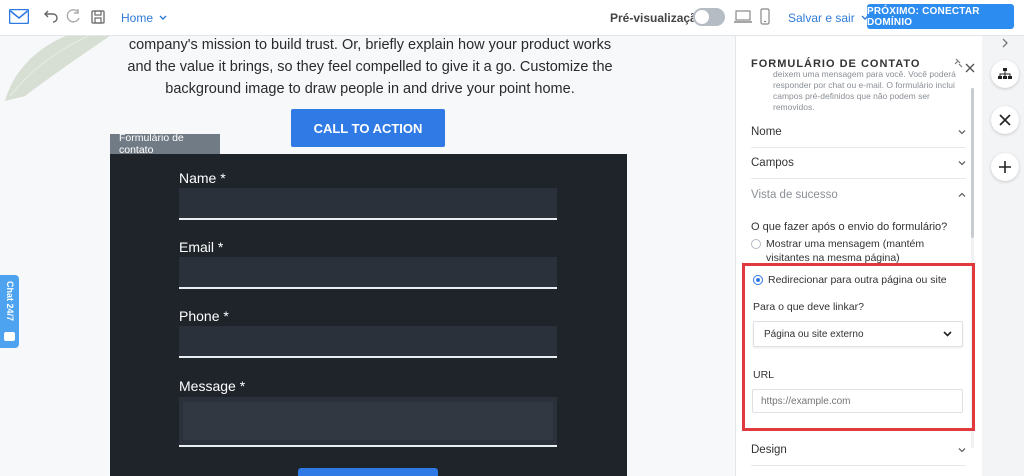  I want to click on email-field, so click(368, 273).